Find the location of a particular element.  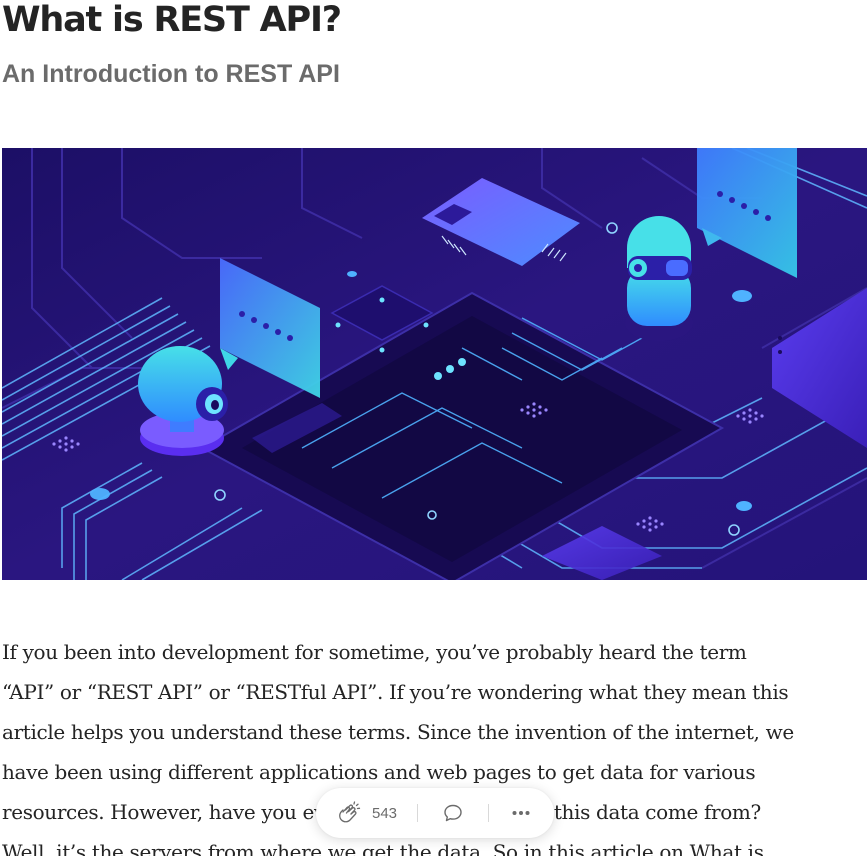

clap-button: 543 is located at coordinates (356, 813).